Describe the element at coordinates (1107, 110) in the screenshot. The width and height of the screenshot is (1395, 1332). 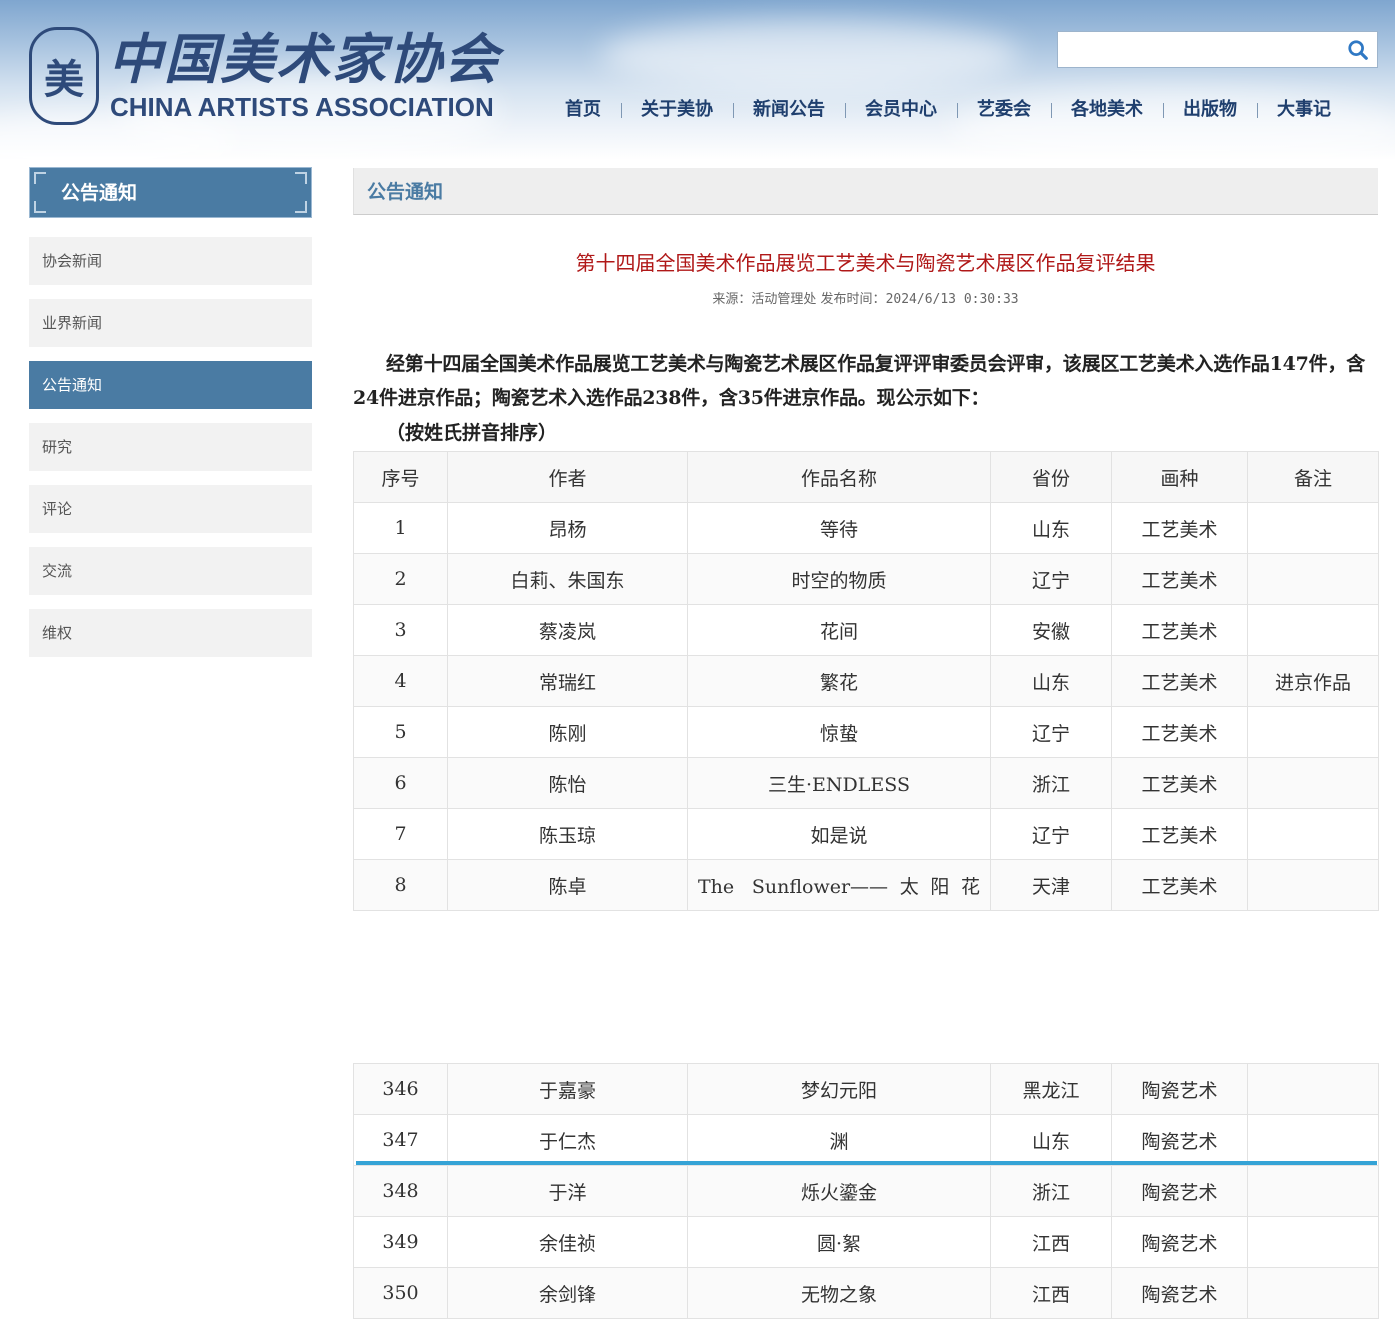
I see `nav-item-regional: 各地美术` at that location.